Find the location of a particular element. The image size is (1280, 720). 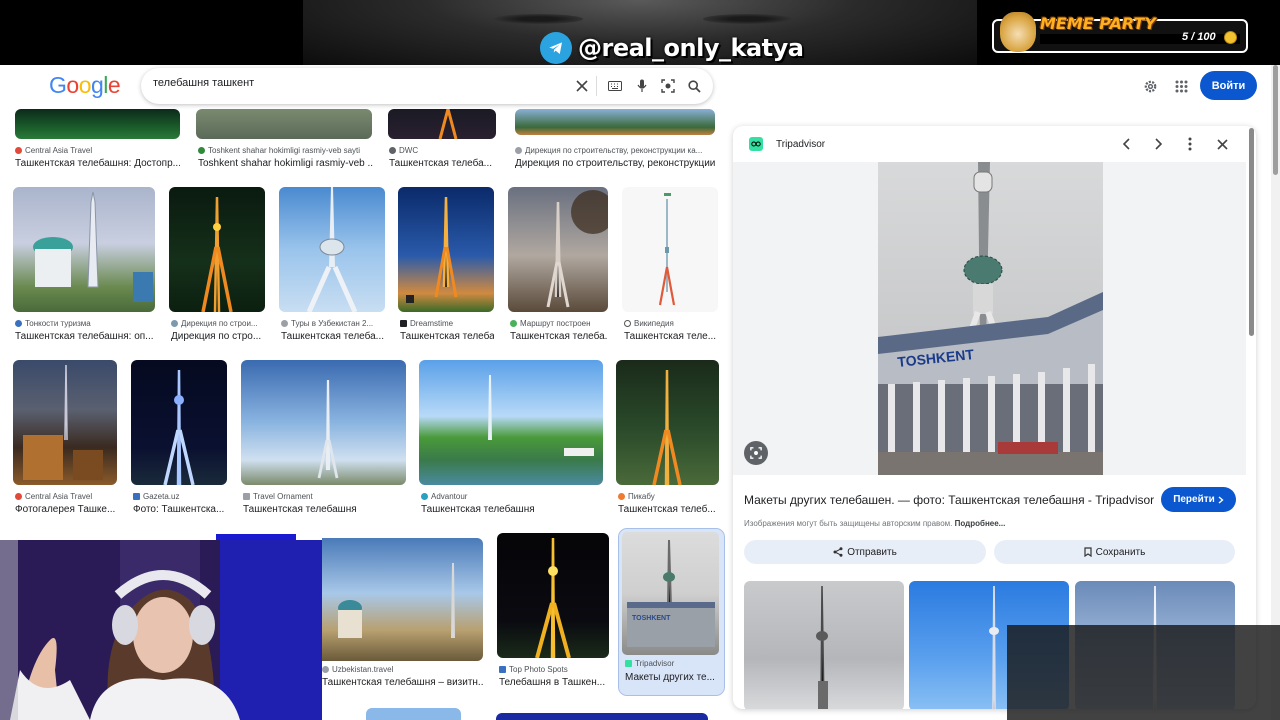

panel-source: Tripadvisor is located at coordinates (787, 144).